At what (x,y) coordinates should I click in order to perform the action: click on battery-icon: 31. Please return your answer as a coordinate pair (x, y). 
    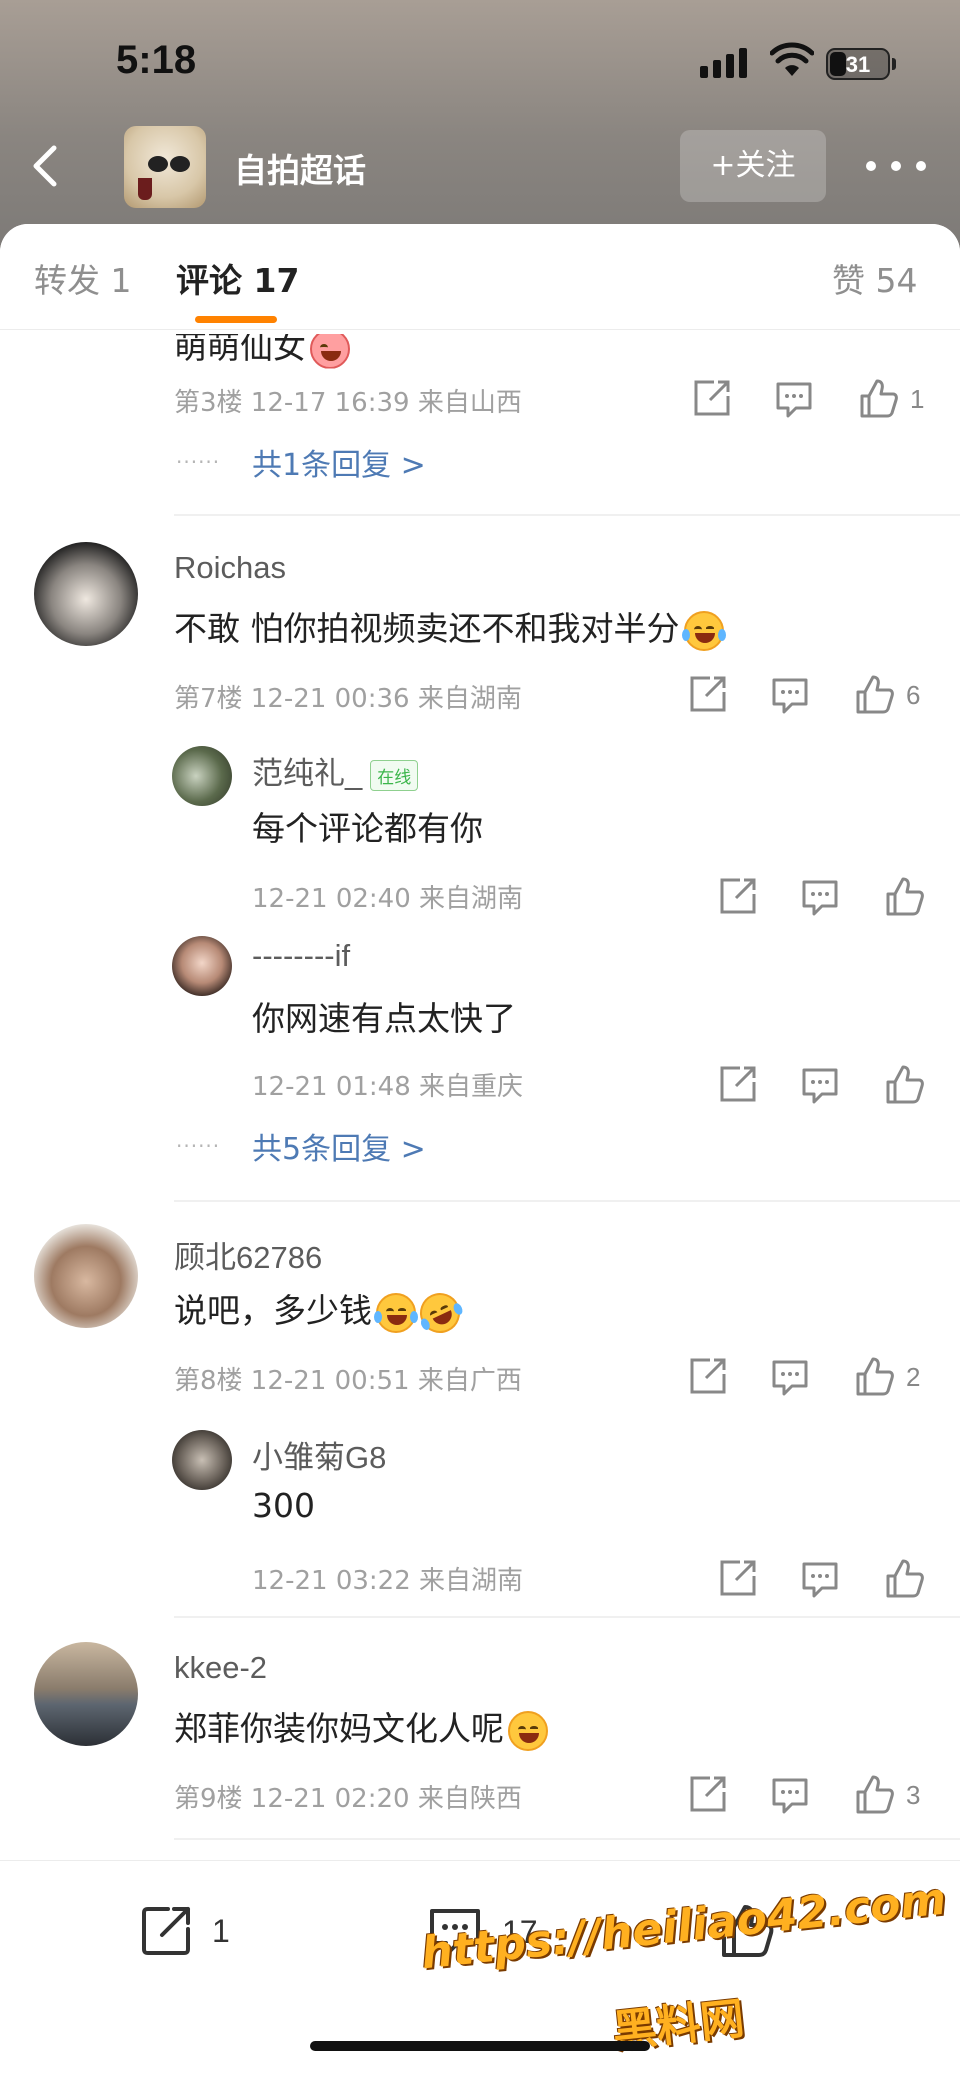
    Looking at the image, I should click on (858, 64).